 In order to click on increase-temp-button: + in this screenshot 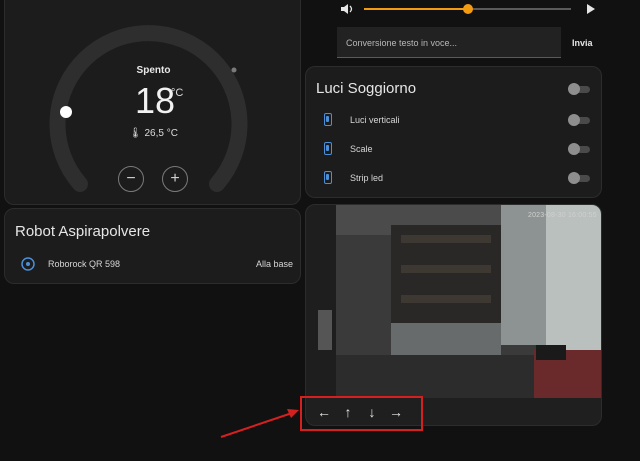, I will do `click(175, 179)`.